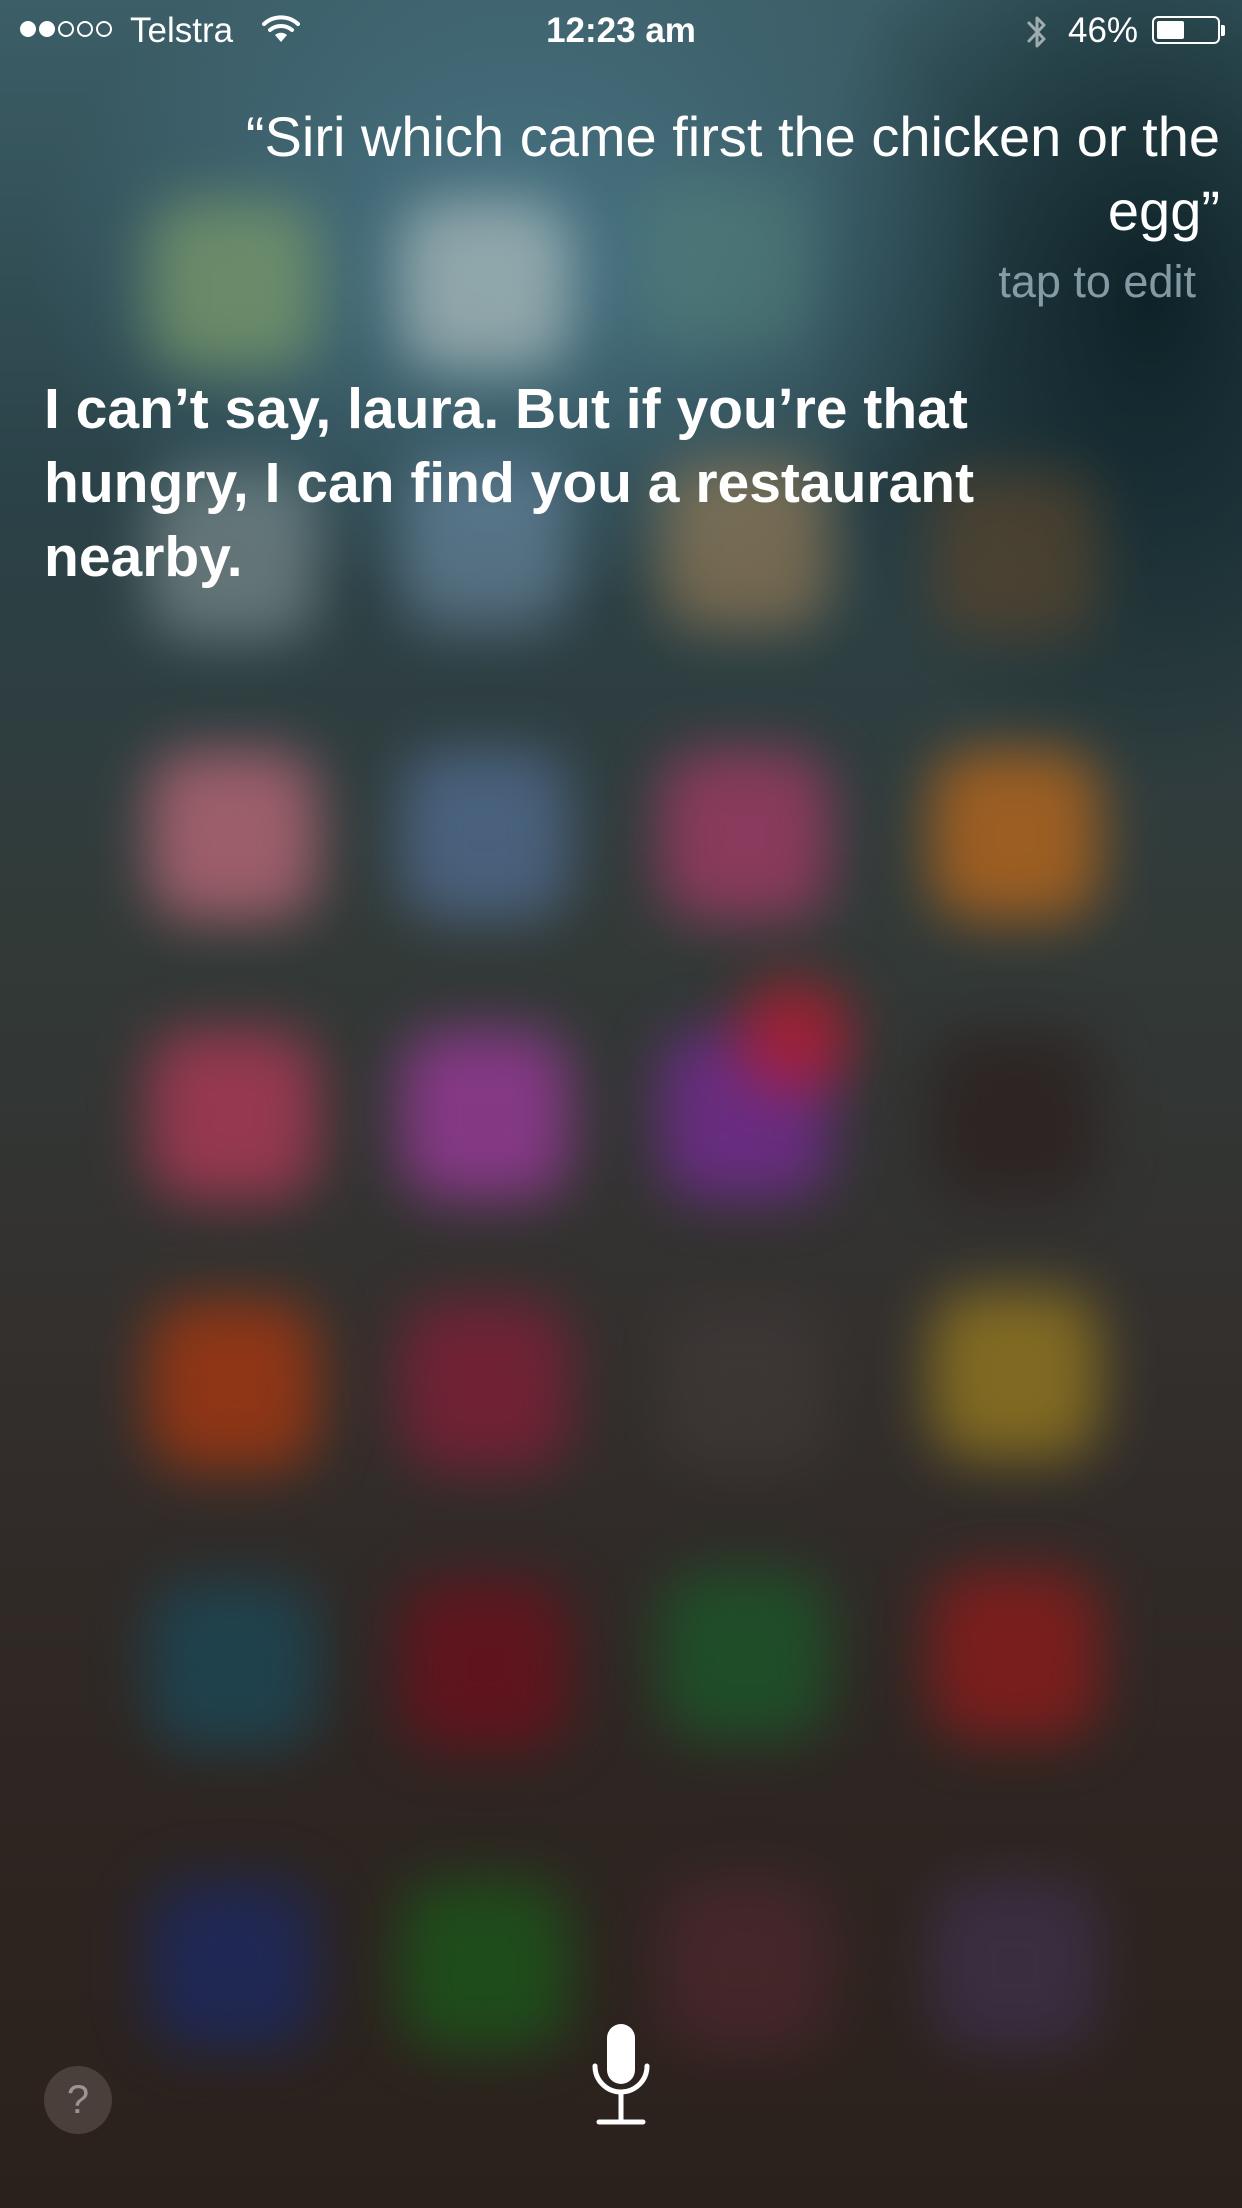 This screenshot has height=2208, width=1242. What do you see at coordinates (1186, 30) in the screenshot?
I see `battery-icon` at bounding box center [1186, 30].